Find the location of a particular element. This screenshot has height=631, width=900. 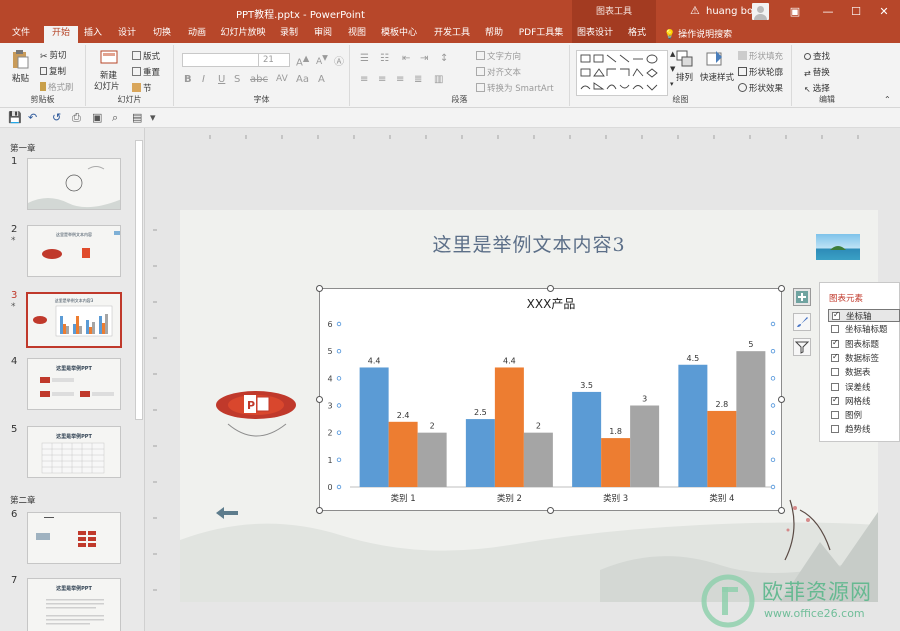

tab-help: 帮助 is located at coordinates (494, 34).